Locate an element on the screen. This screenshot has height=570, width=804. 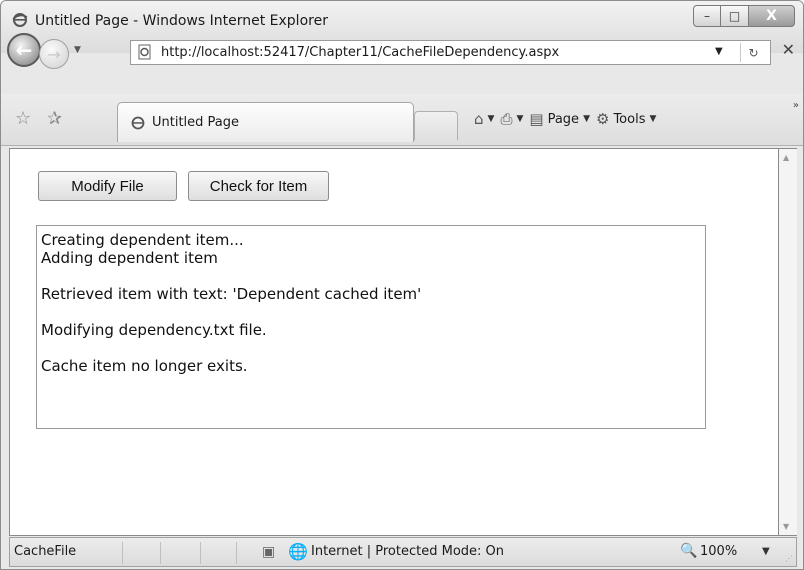
address-dropdown-icon: ▼ is located at coordinates (719, 51).